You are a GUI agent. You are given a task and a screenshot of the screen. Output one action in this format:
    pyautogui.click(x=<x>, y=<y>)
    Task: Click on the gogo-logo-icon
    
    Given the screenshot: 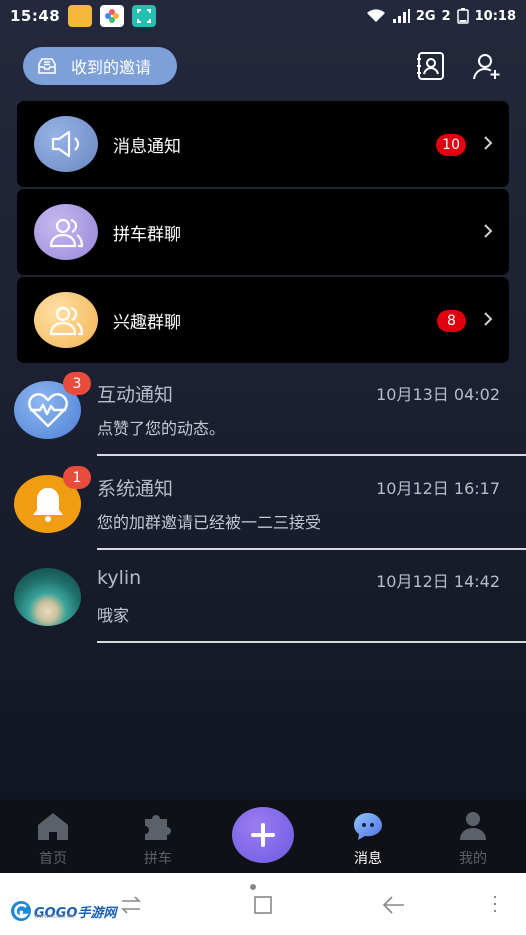 What is the action you would take?
    pyautogui.click(x=21, y=911)
    